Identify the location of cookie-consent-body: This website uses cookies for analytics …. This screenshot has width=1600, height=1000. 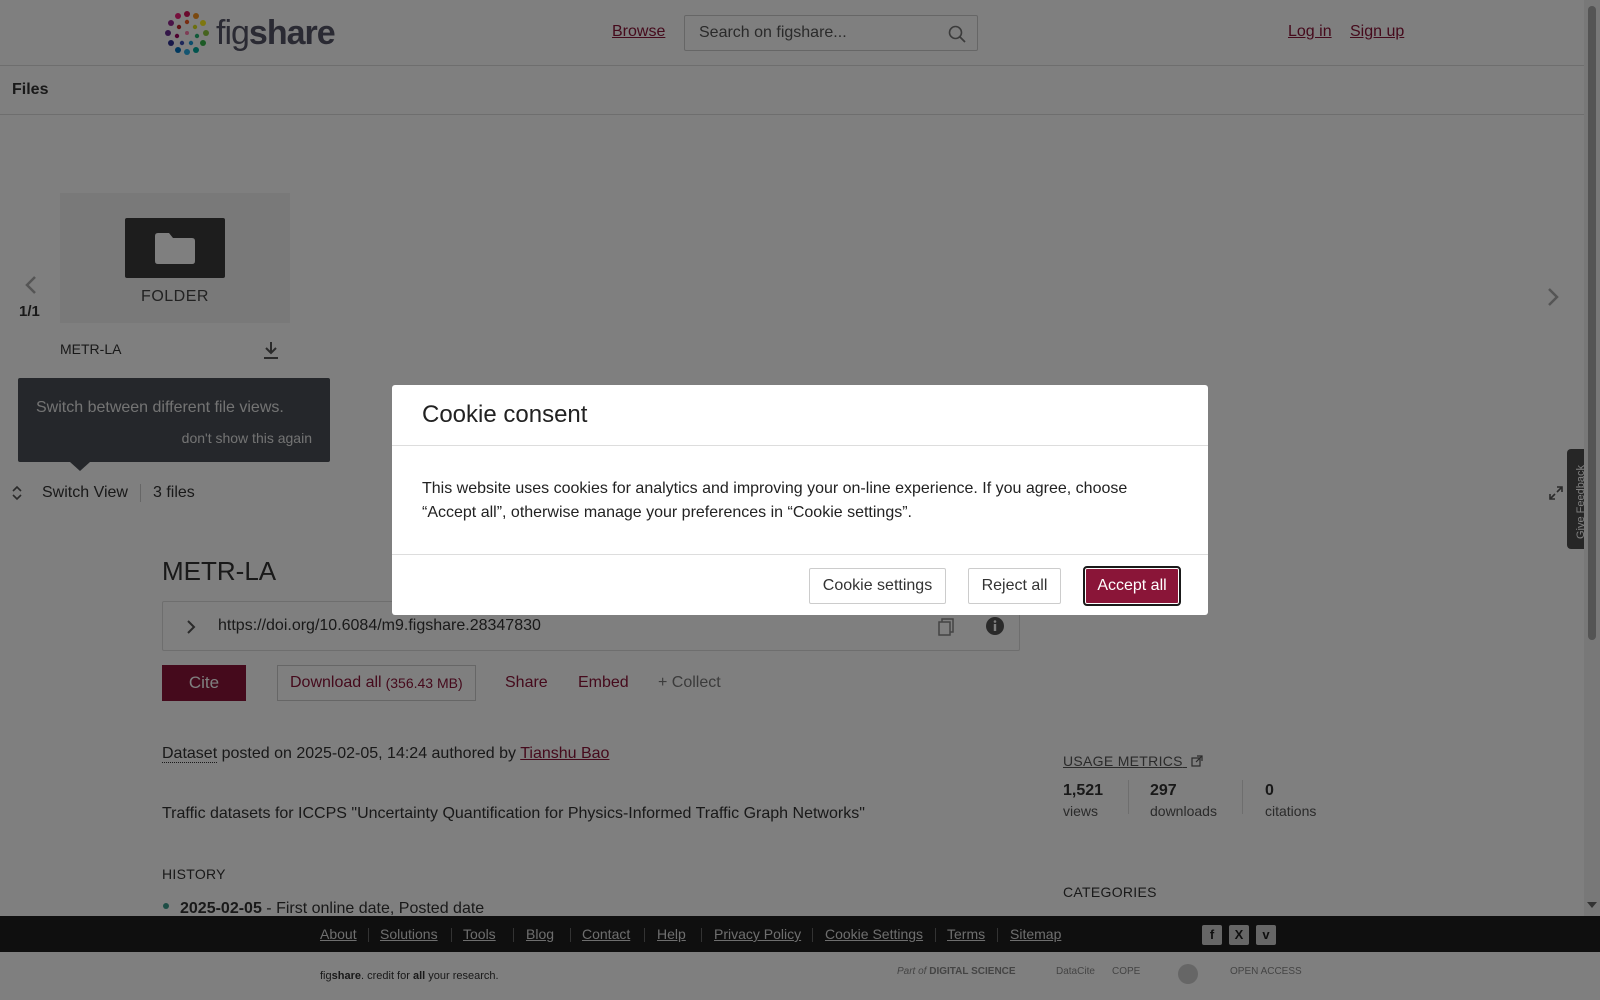
(775, 500).